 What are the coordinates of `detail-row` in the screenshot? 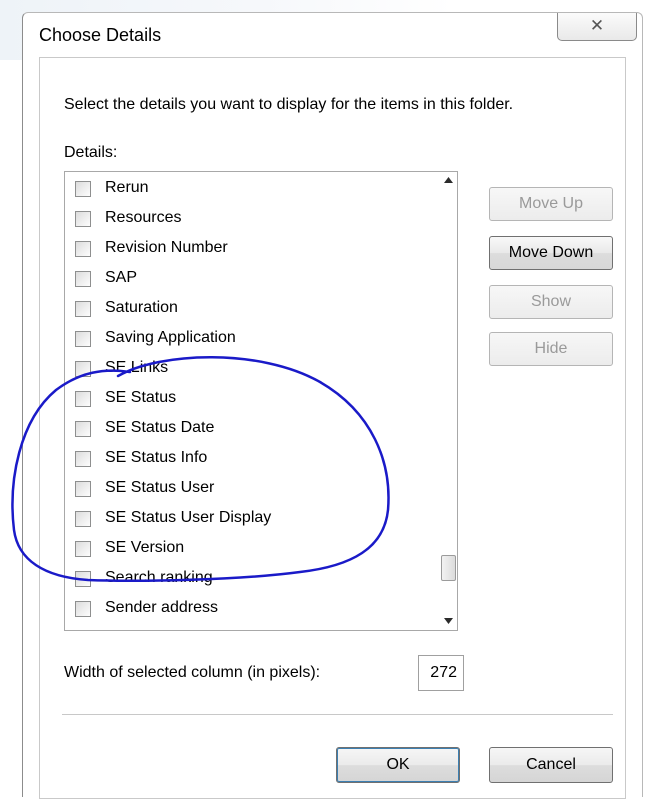 It's located at (252, 627).